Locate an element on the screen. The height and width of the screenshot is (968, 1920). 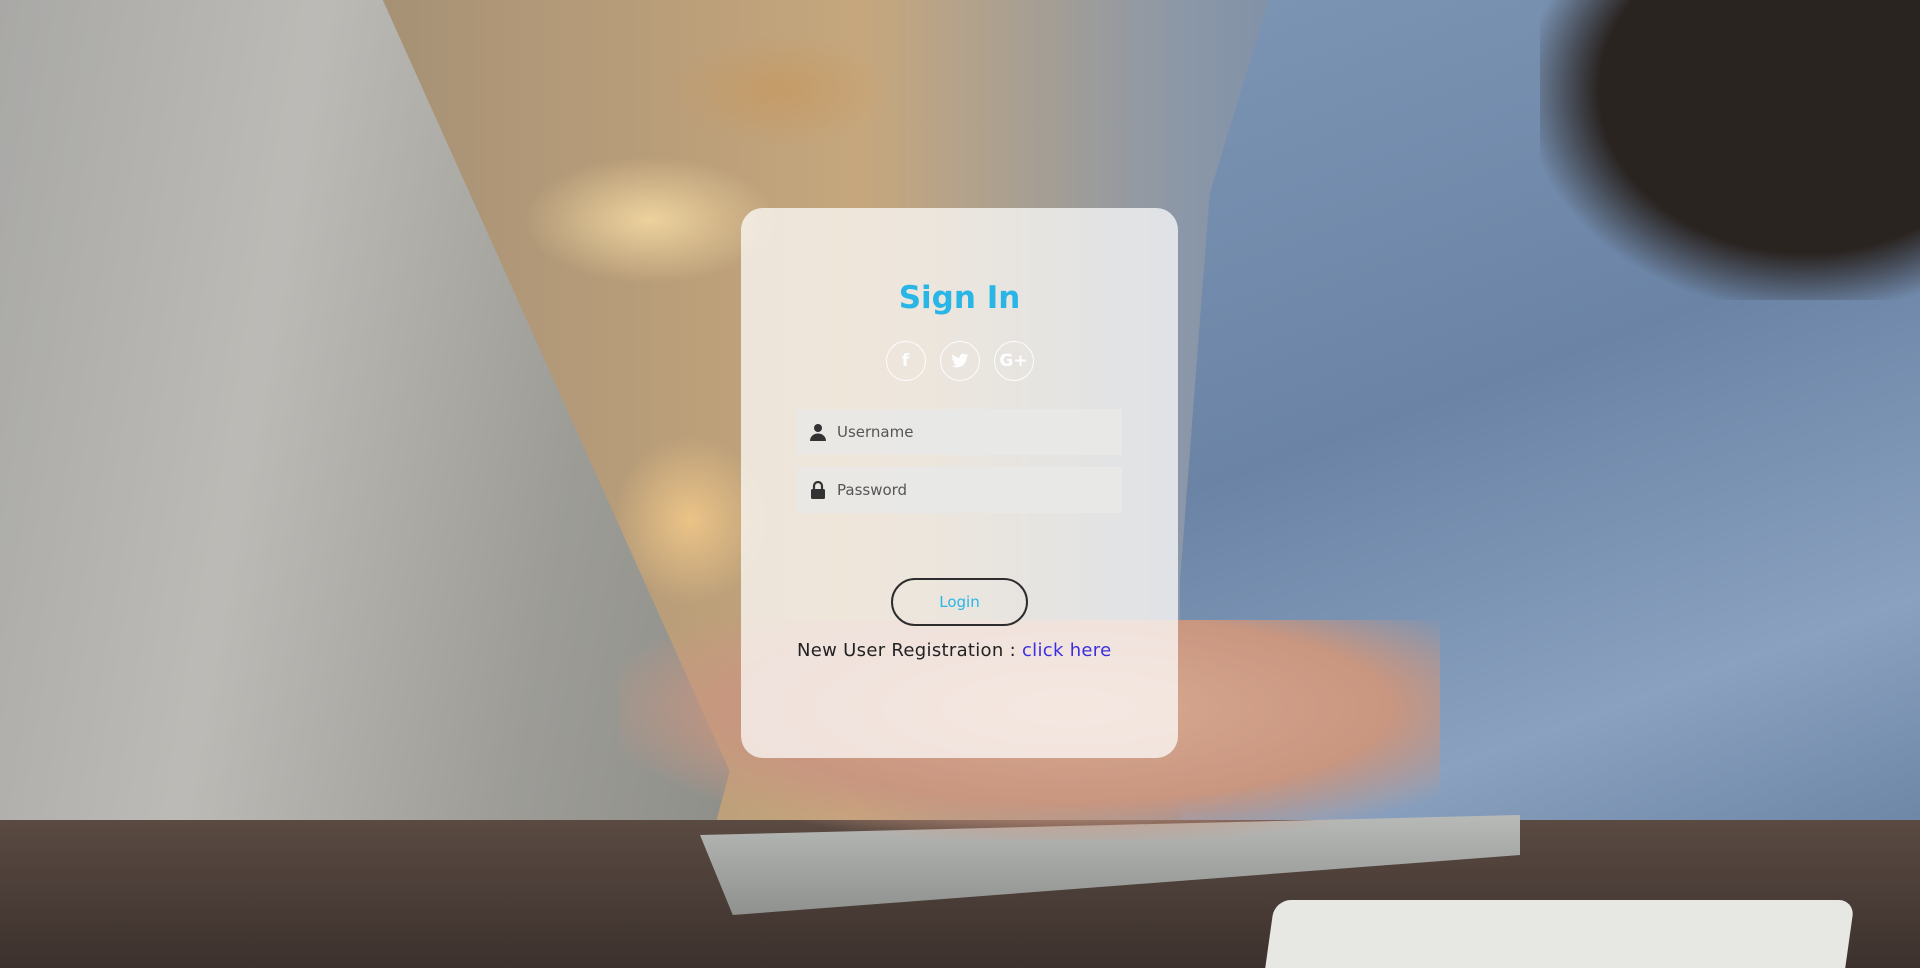
password-field is located at coordinates (959, 490).